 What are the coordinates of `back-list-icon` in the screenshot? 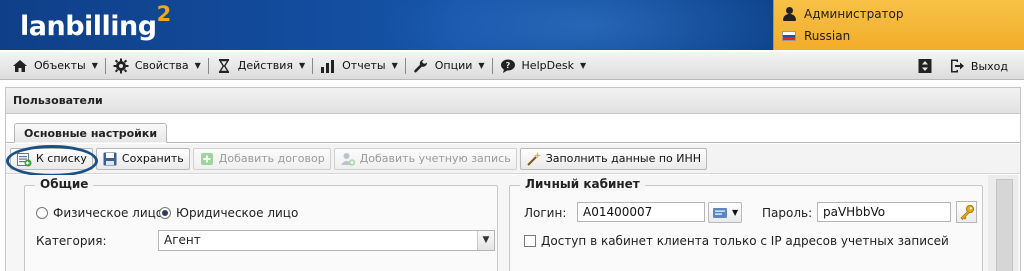 It's located at (24, 159).